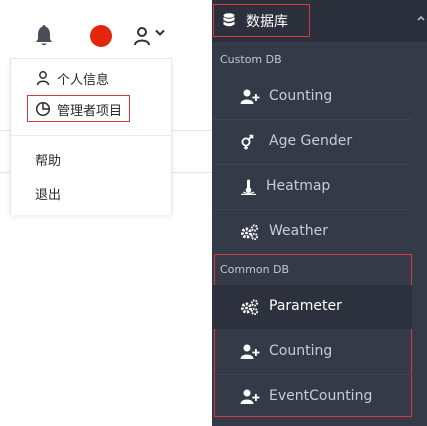 The width and height of the screenshot is (427, 426). I want to click on sidebar-edge, so click(419, 234).